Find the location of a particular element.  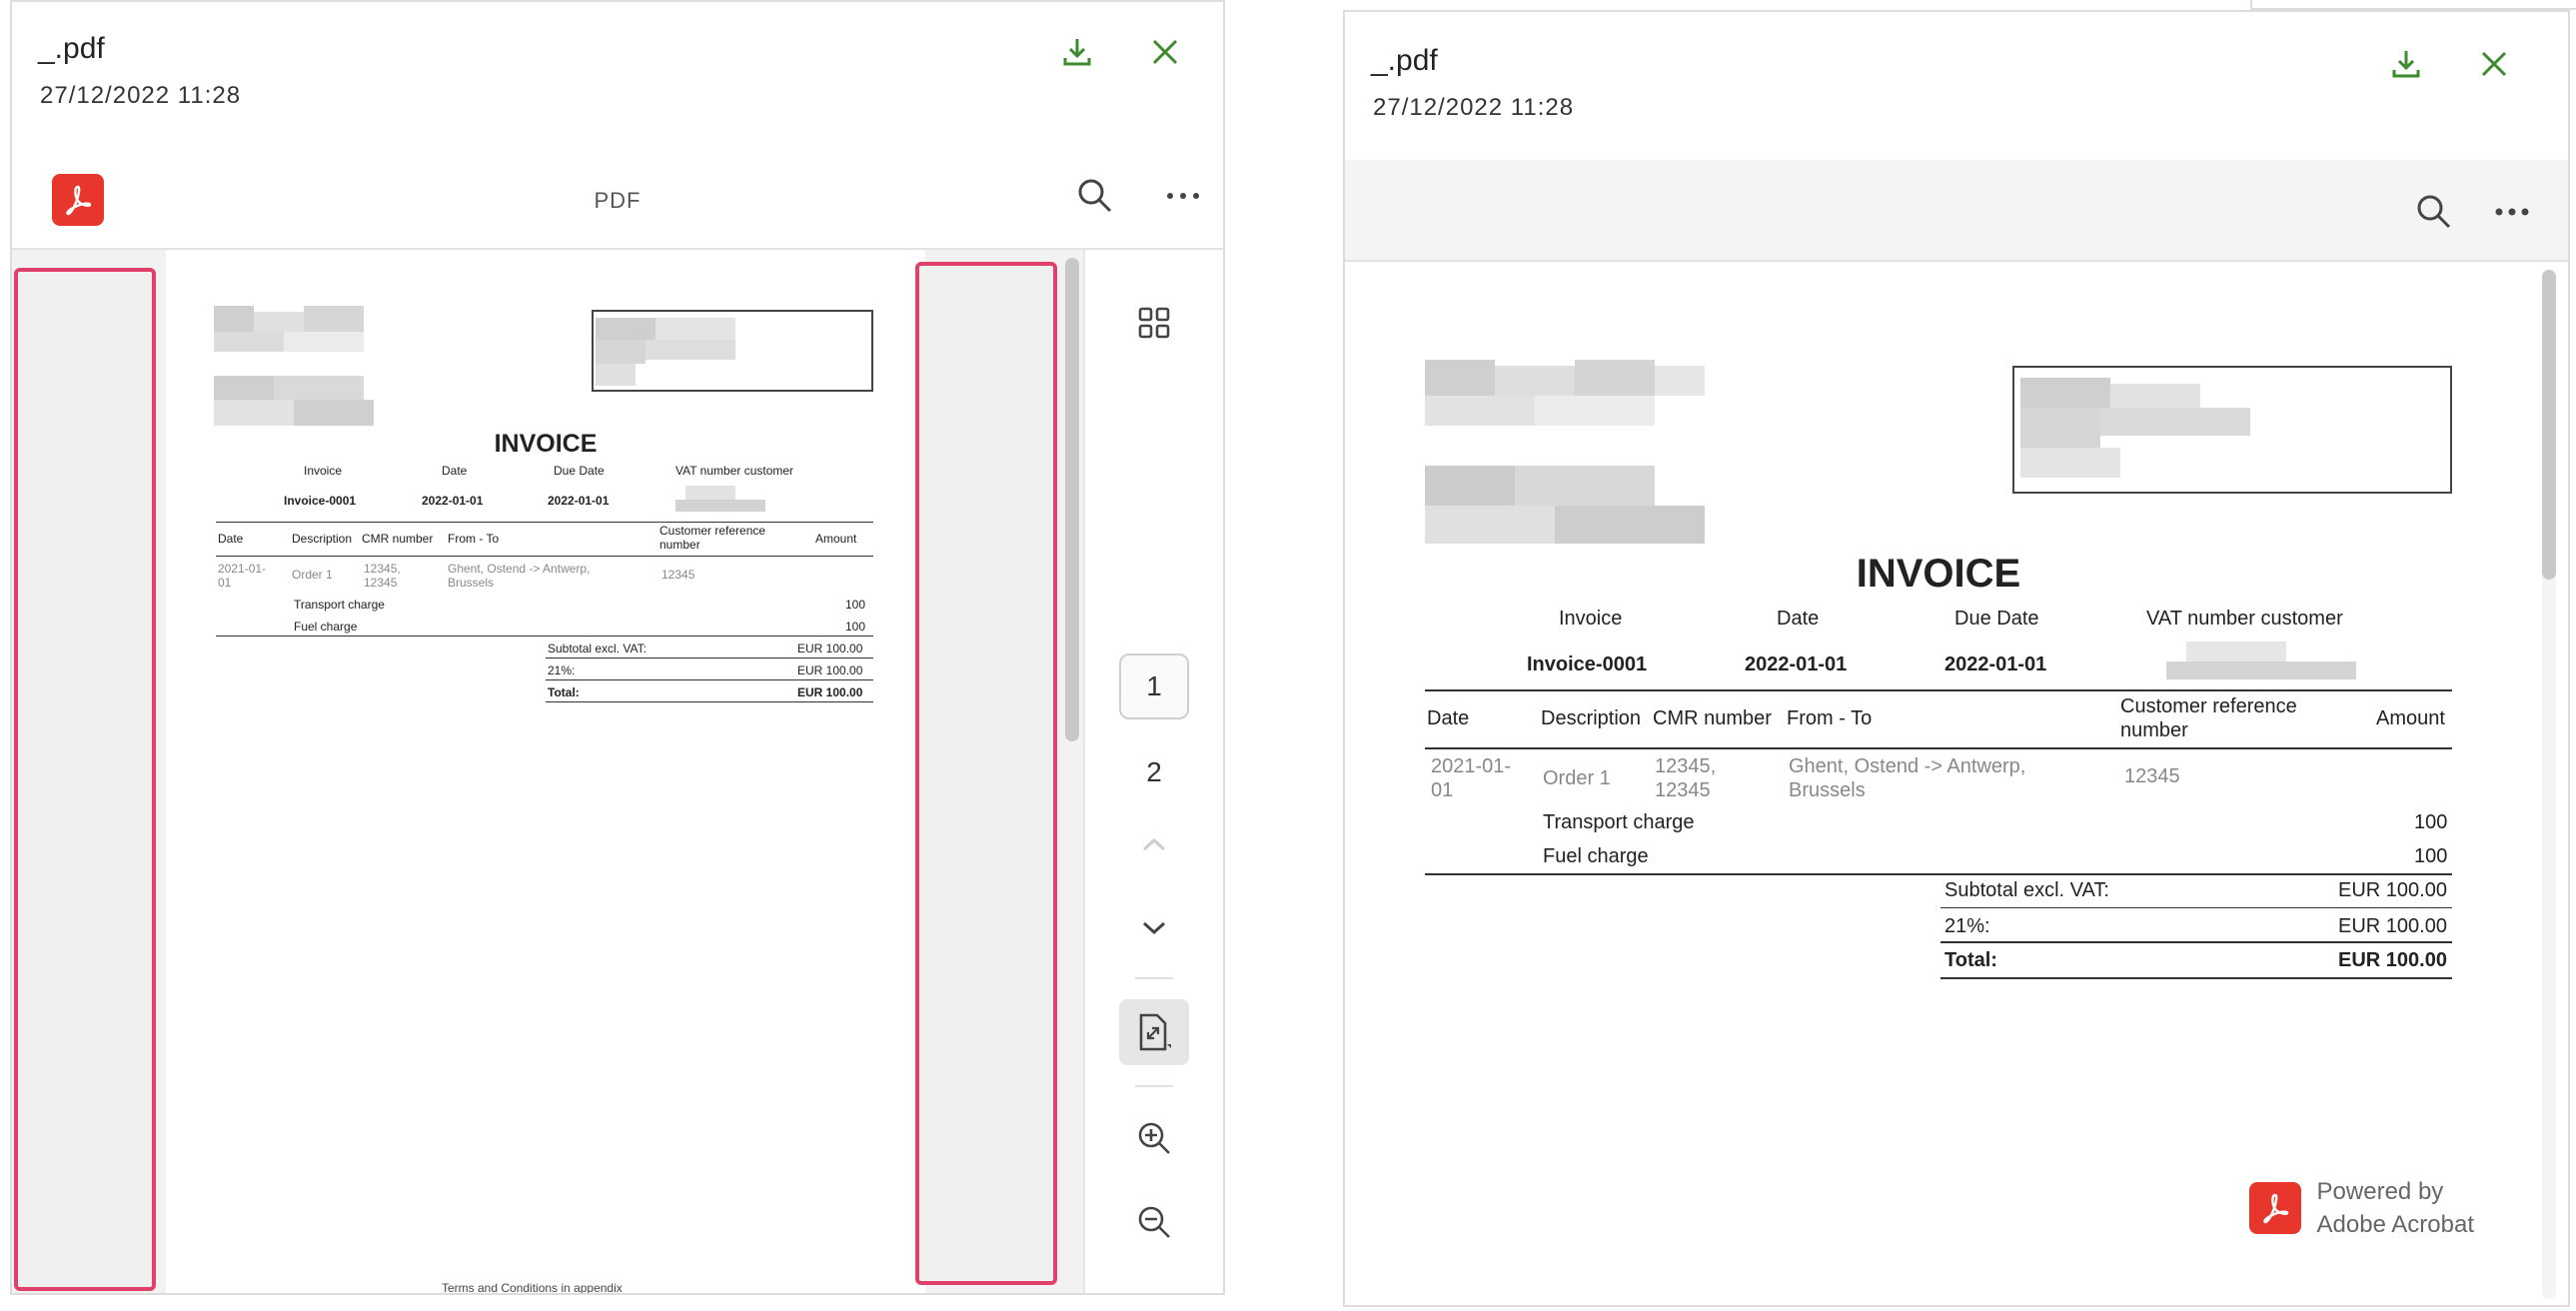

close-icon is located at coordinates (1165, 52).